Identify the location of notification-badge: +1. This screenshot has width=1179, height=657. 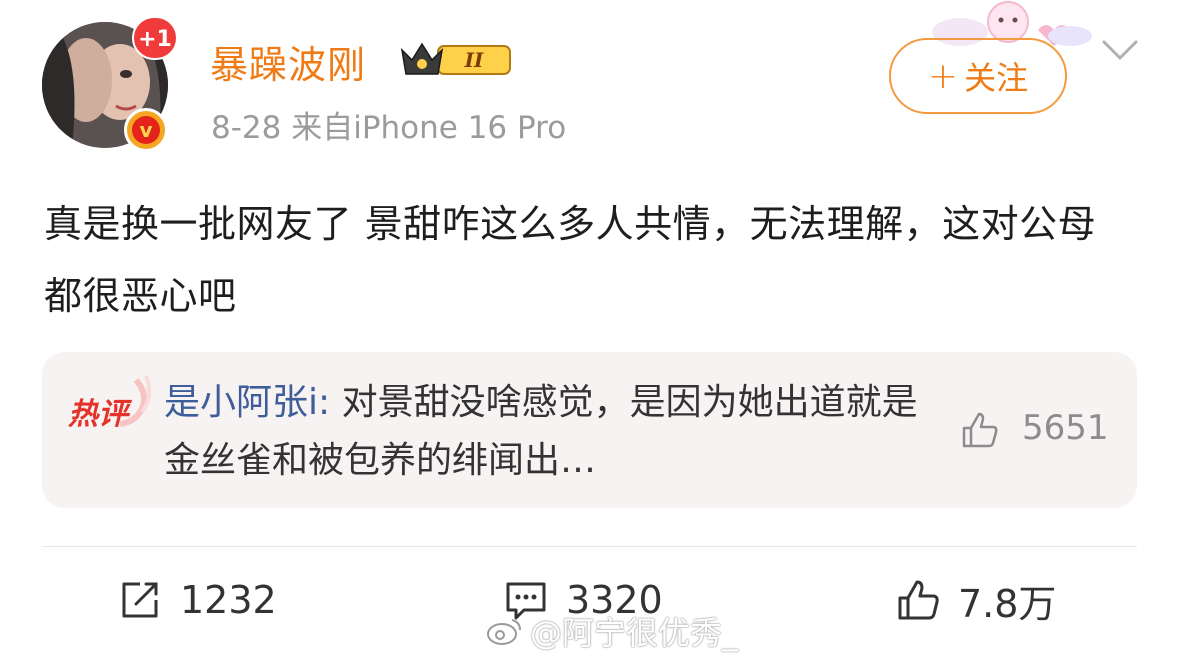
(155, 38).